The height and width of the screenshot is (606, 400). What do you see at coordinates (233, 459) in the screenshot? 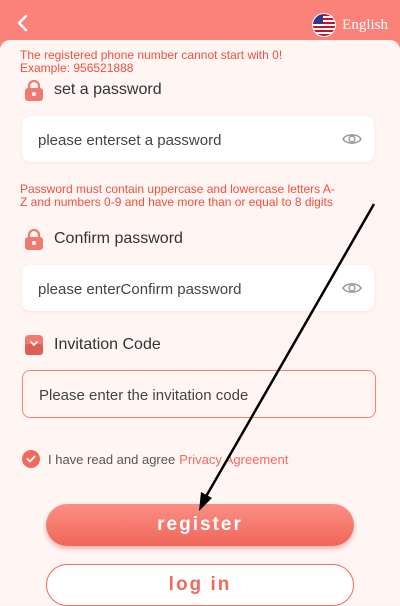
I see `privacy-agreement-link: Privacy Agreement` at bounding box center [233, 459].